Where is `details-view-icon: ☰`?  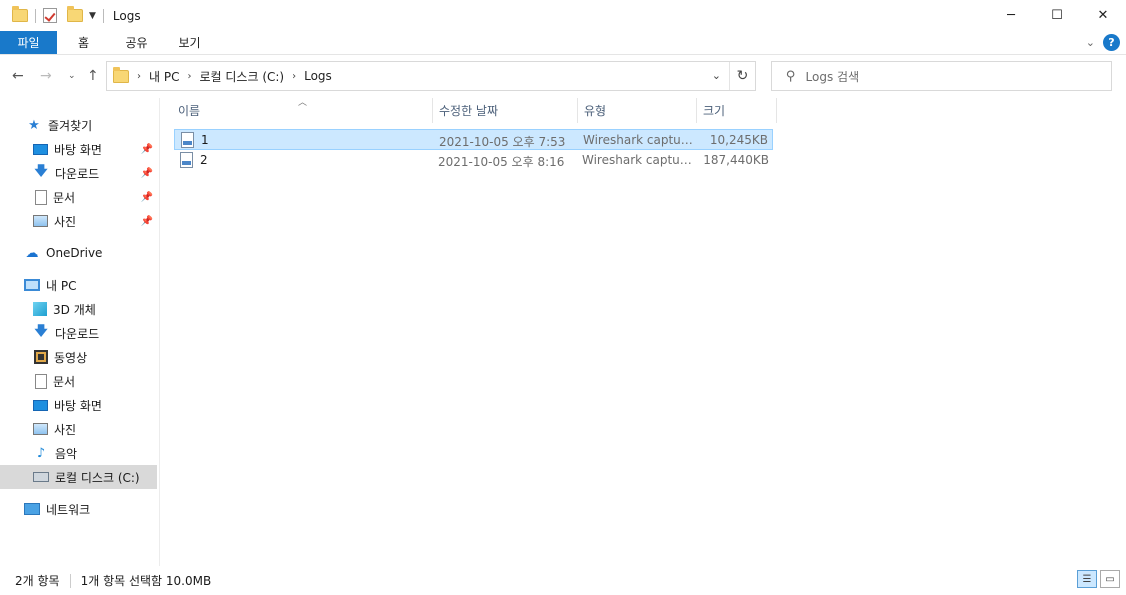 details-view-icon: ☰ is located at coordinates (1087, 579).